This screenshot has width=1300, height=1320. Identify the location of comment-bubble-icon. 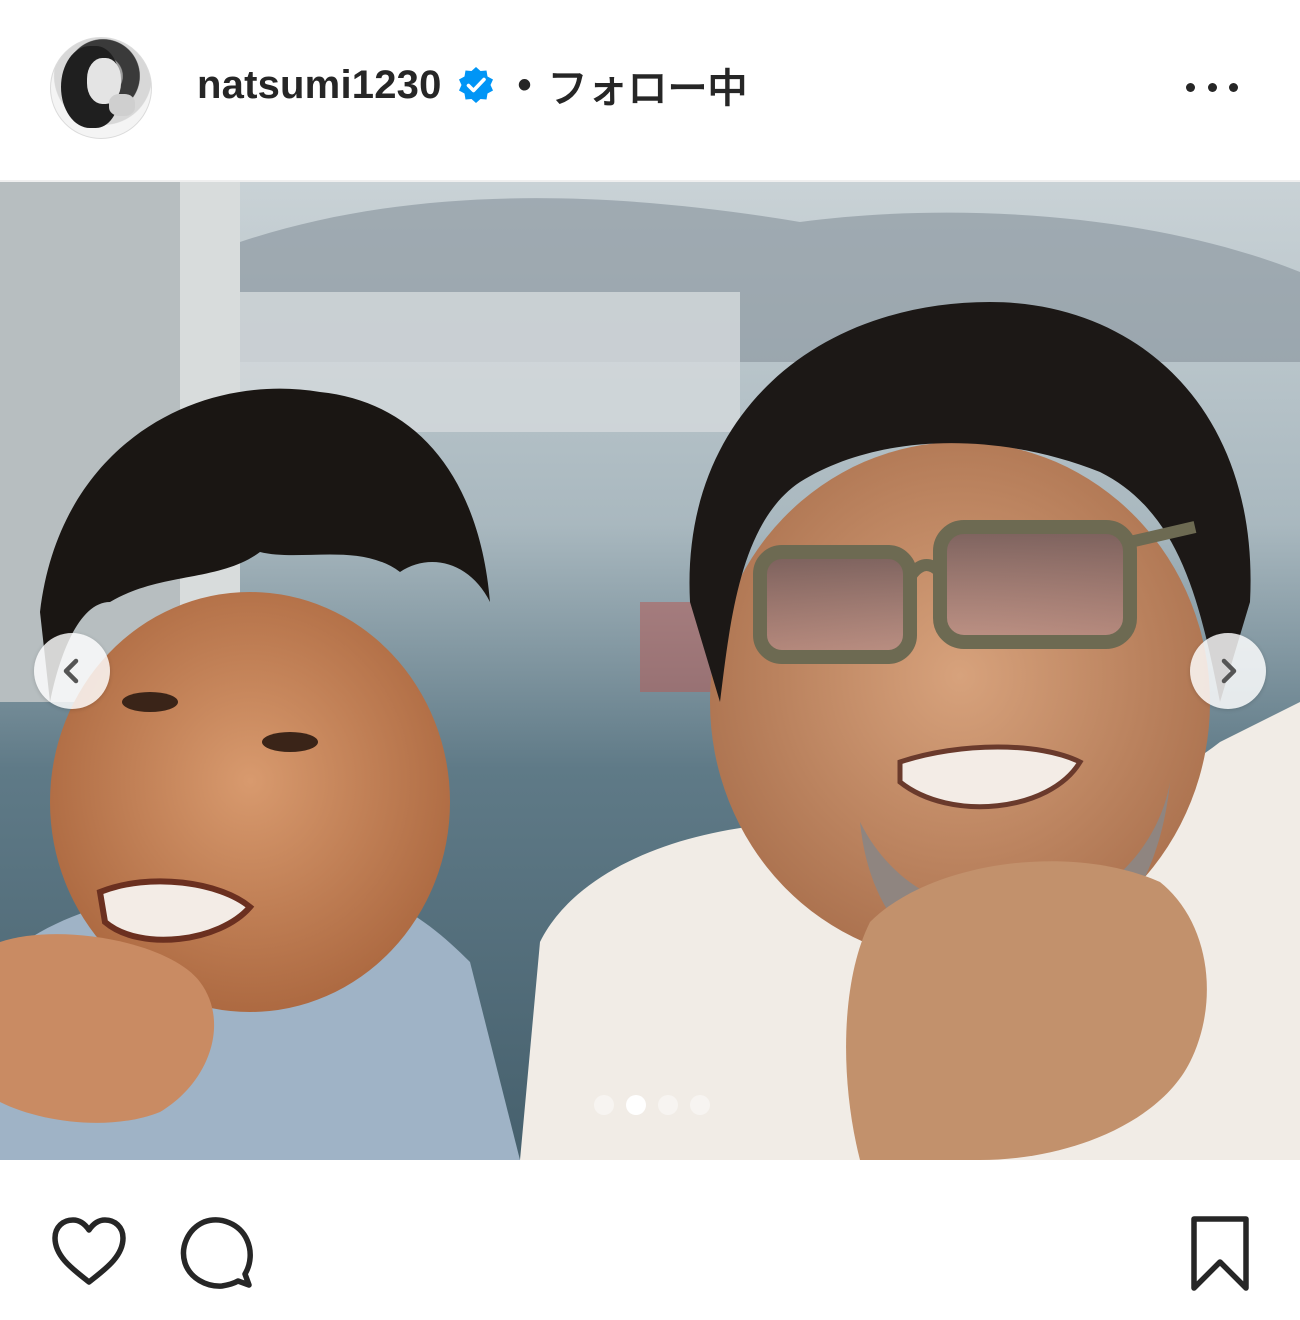
(216, 1253).